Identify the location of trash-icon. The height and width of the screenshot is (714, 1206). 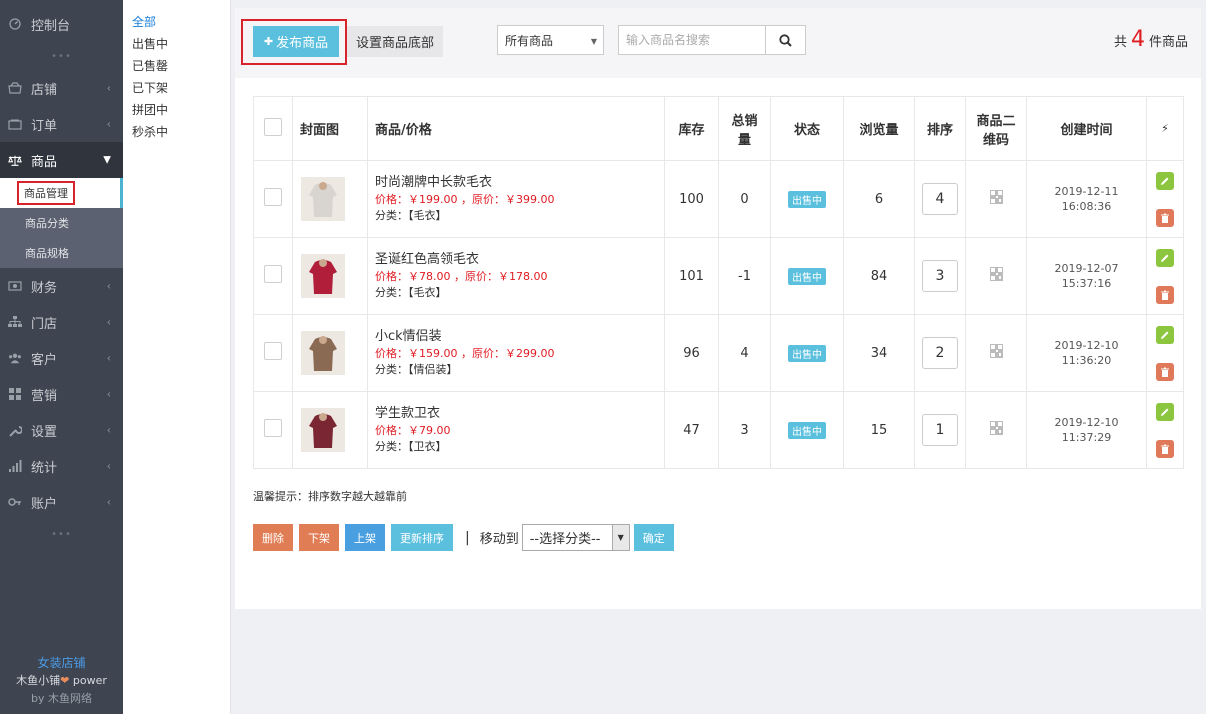
(1165, 449).